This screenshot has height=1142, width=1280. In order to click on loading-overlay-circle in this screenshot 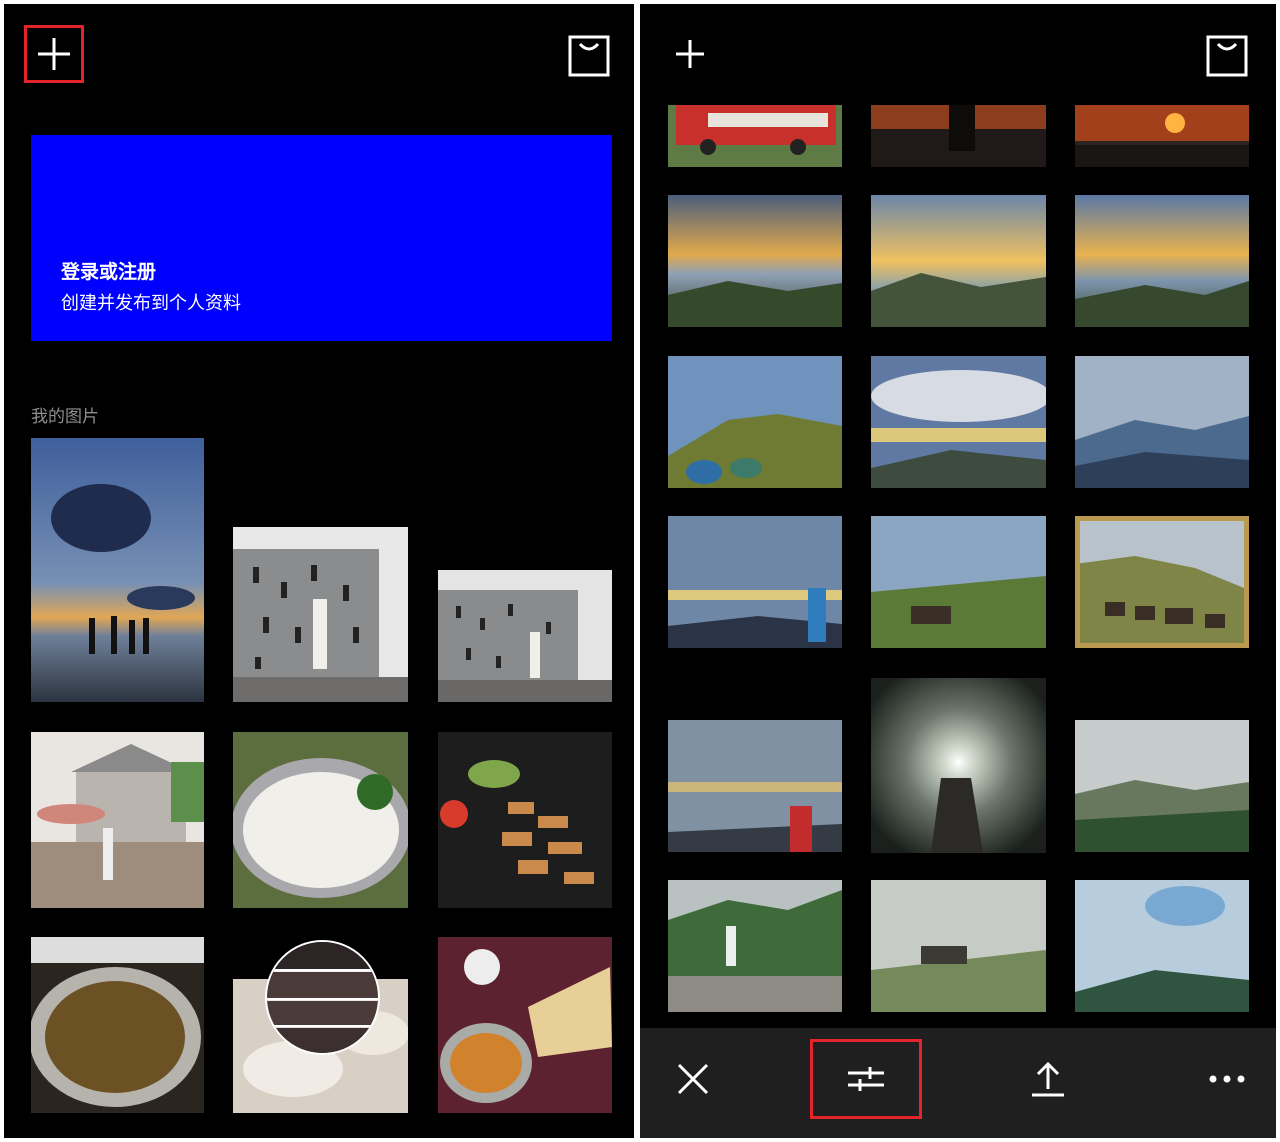, I will do `click(322, 997)`.